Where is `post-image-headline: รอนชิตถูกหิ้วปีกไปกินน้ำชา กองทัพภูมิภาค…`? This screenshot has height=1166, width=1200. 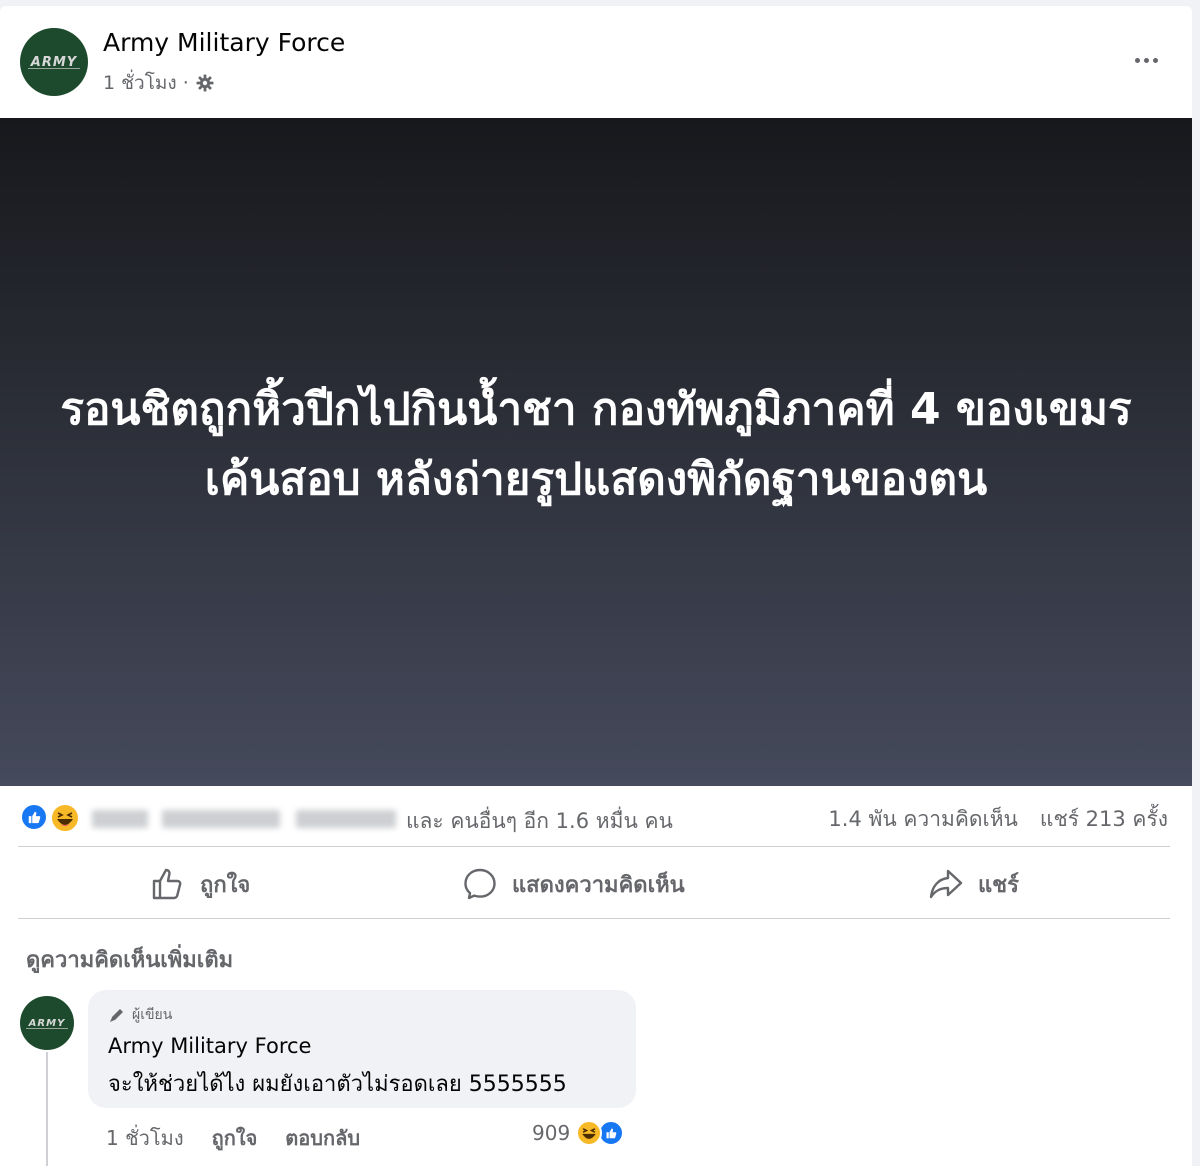 post-image-headline: รอนชิตถูกหิ้วปีกไปกินน้ำชา กองทัพภูมิภาค… is located at coordinates (596, 444).